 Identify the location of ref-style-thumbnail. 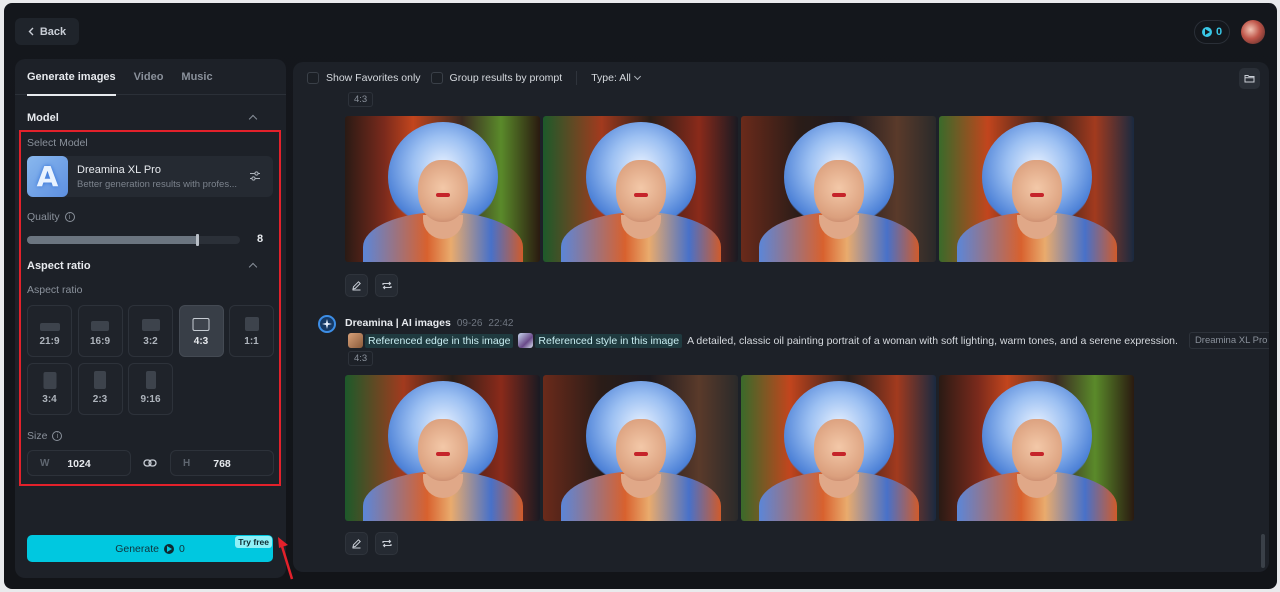
(526, 340).